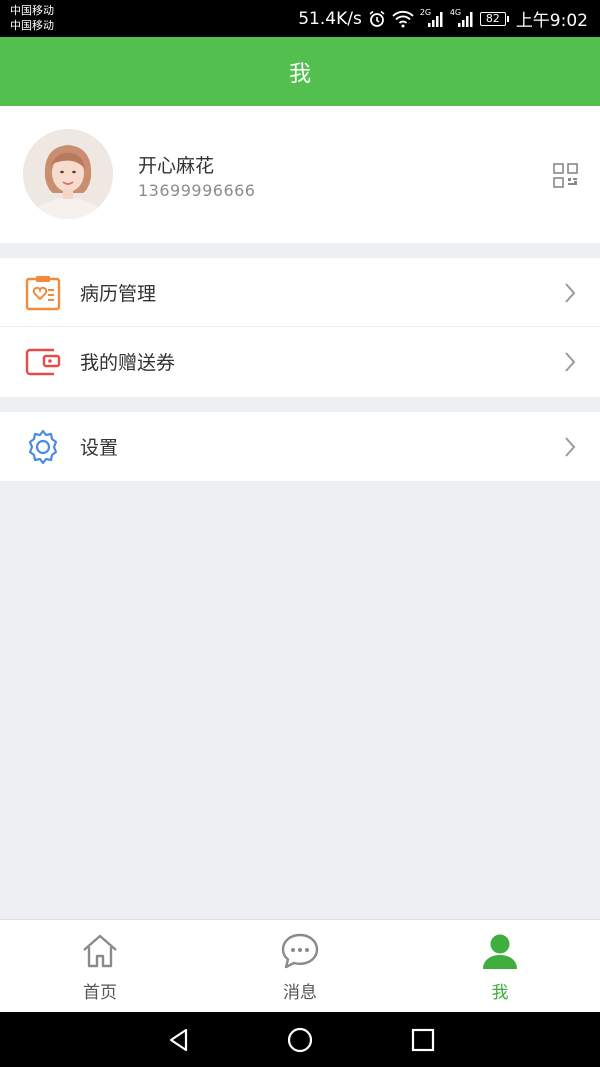  What do you see at coordinates (500, 951) in the screenshot?
I see `person-icon` at bounding box center [500, 951].